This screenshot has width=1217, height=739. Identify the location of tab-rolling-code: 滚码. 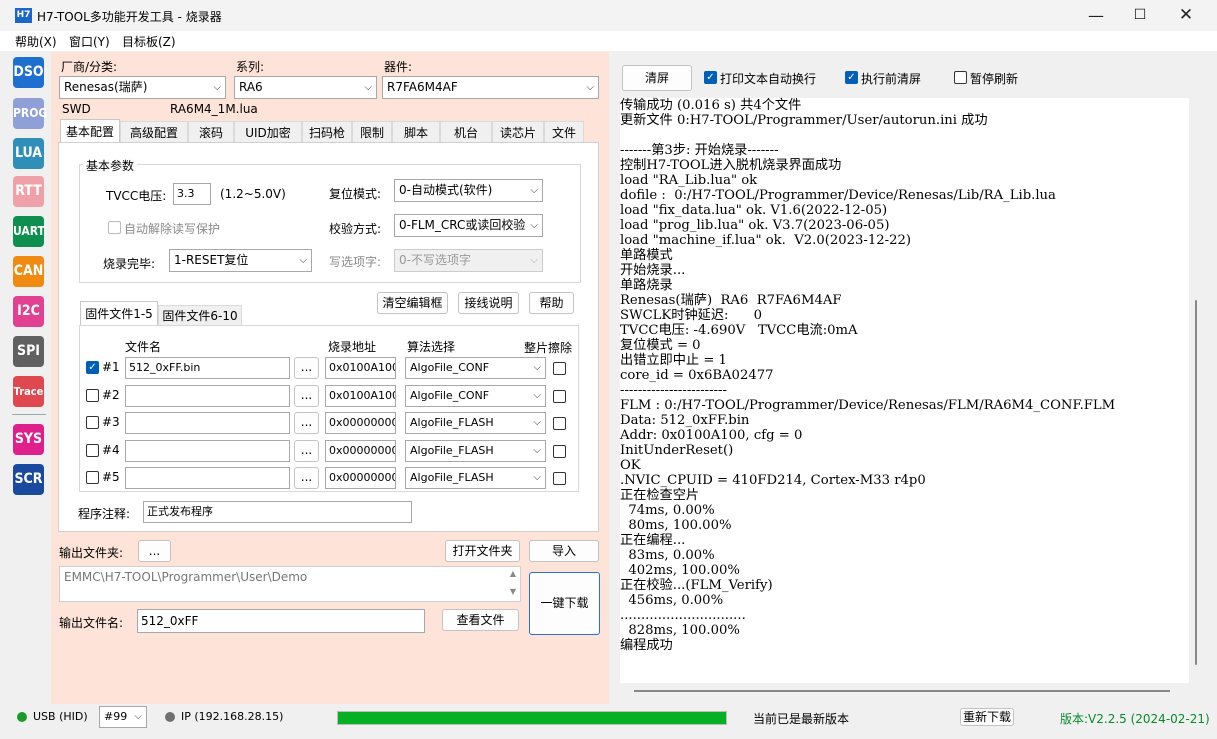
(211, 132).